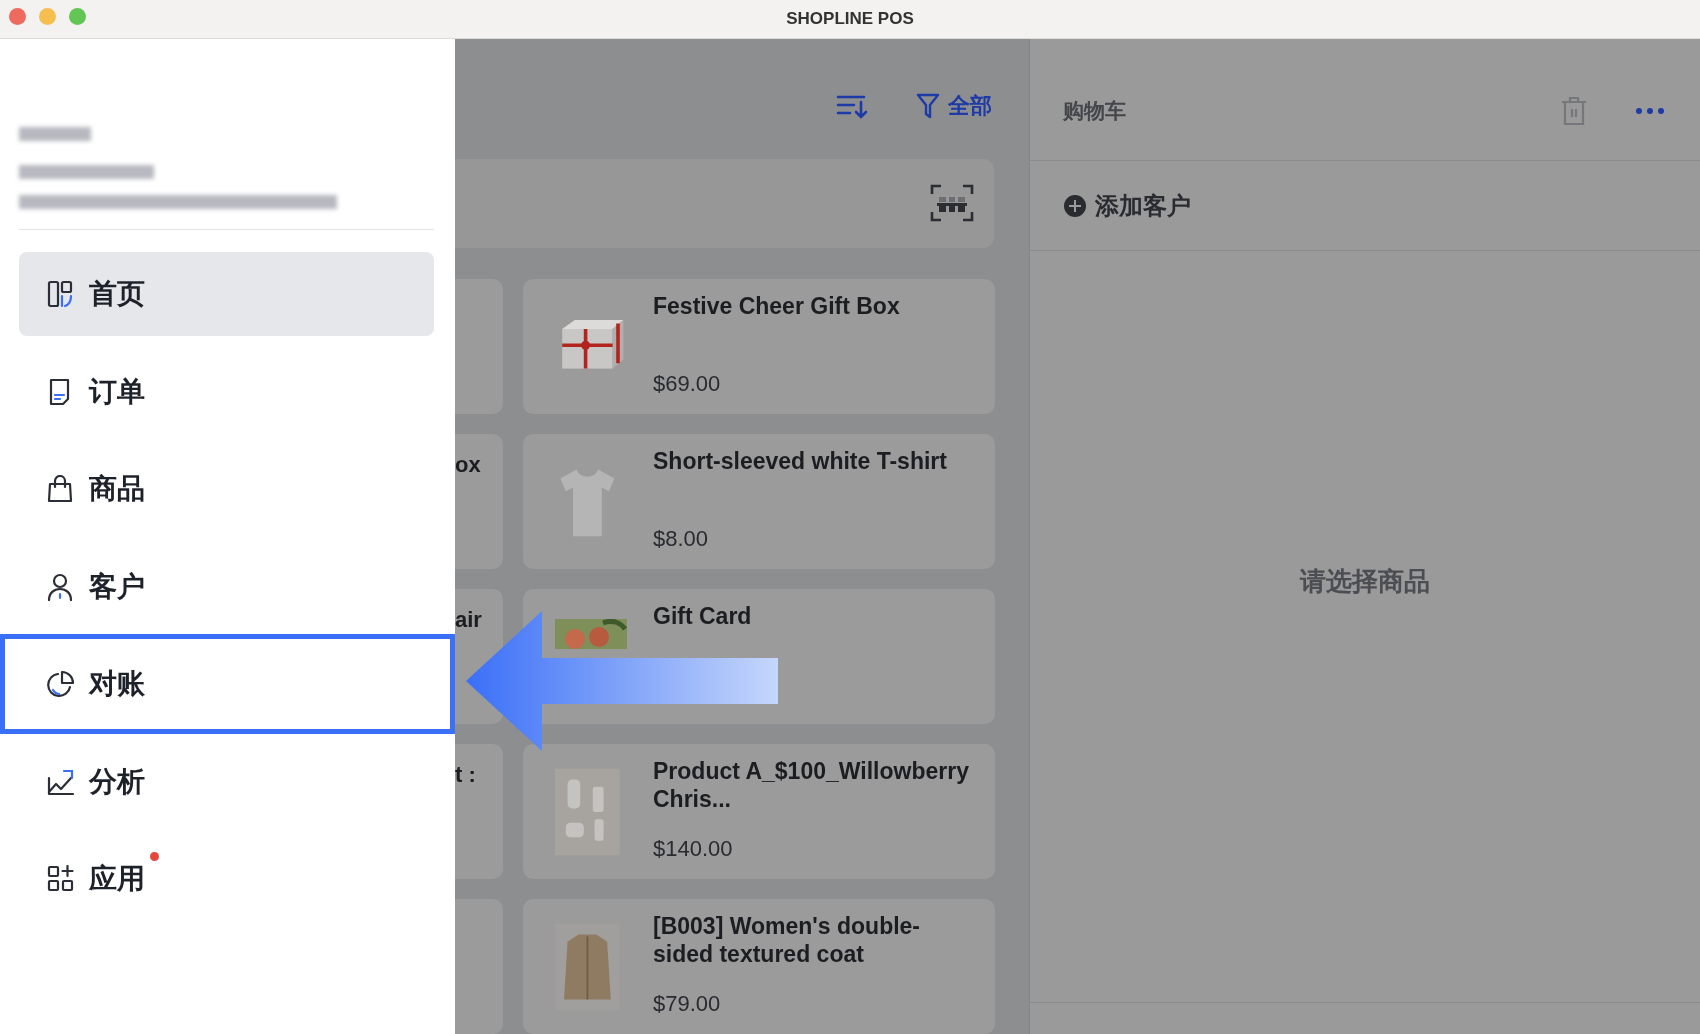 This screenshot has height=1034, width=1700. Describe the element at coordinates (47, 16) in the screenshot. I see `minimize-button` at that location.